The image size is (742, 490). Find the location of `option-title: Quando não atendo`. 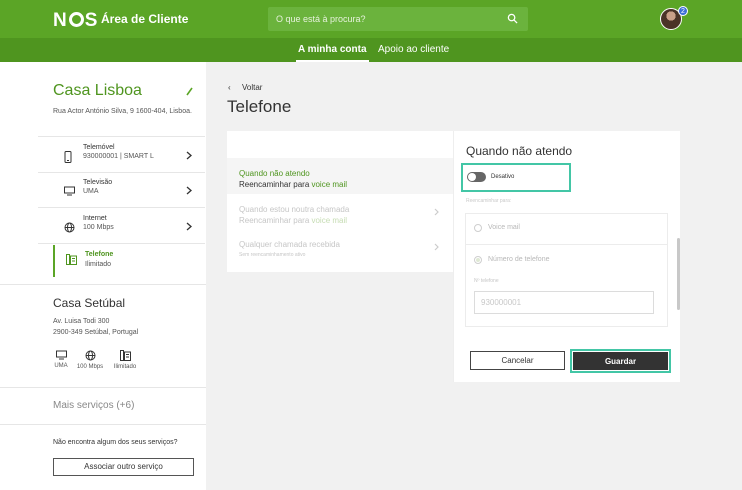

option-title: Quando não atendo is located at coordinates (274, 173).